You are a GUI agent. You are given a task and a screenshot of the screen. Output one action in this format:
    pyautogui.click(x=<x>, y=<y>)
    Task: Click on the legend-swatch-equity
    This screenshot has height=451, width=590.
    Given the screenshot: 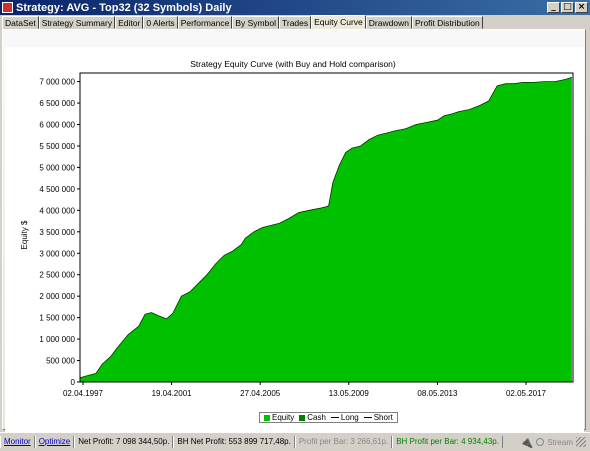 What is the action you would take?
    pyautogui.click(x=267, y=417)
    